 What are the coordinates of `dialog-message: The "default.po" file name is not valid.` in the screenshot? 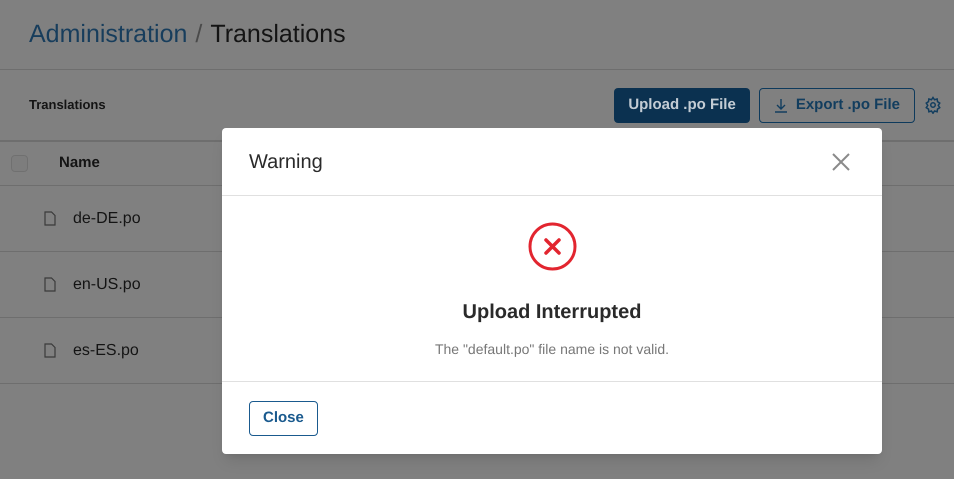 It's located at (552, 349).